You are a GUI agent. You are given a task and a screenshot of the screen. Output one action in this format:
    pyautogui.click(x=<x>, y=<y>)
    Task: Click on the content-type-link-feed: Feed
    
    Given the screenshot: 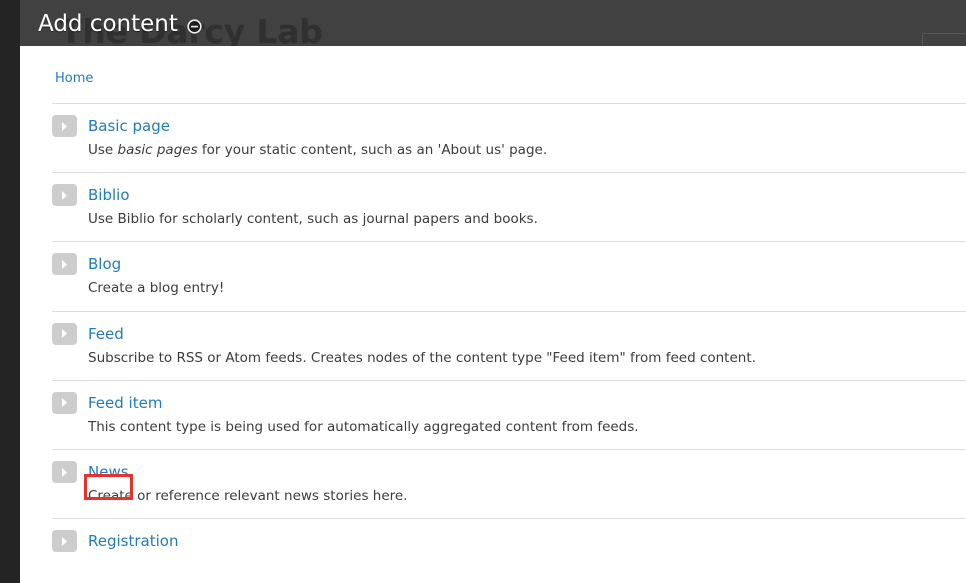 What is the action you would take?
    pyautogui.click(x=106, y=334)
    